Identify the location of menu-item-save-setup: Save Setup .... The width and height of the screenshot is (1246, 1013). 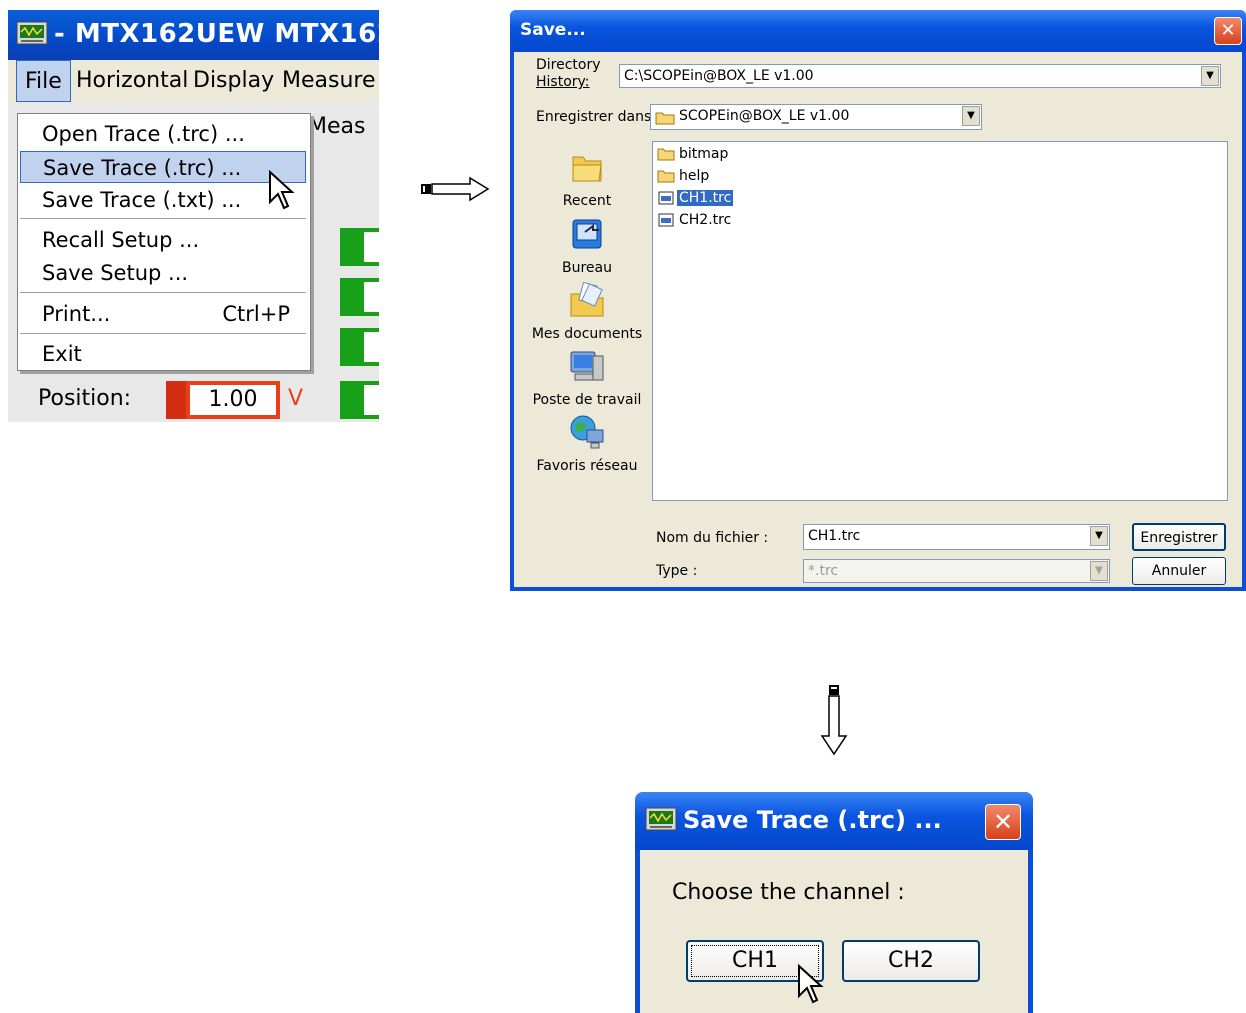
(163, 273).